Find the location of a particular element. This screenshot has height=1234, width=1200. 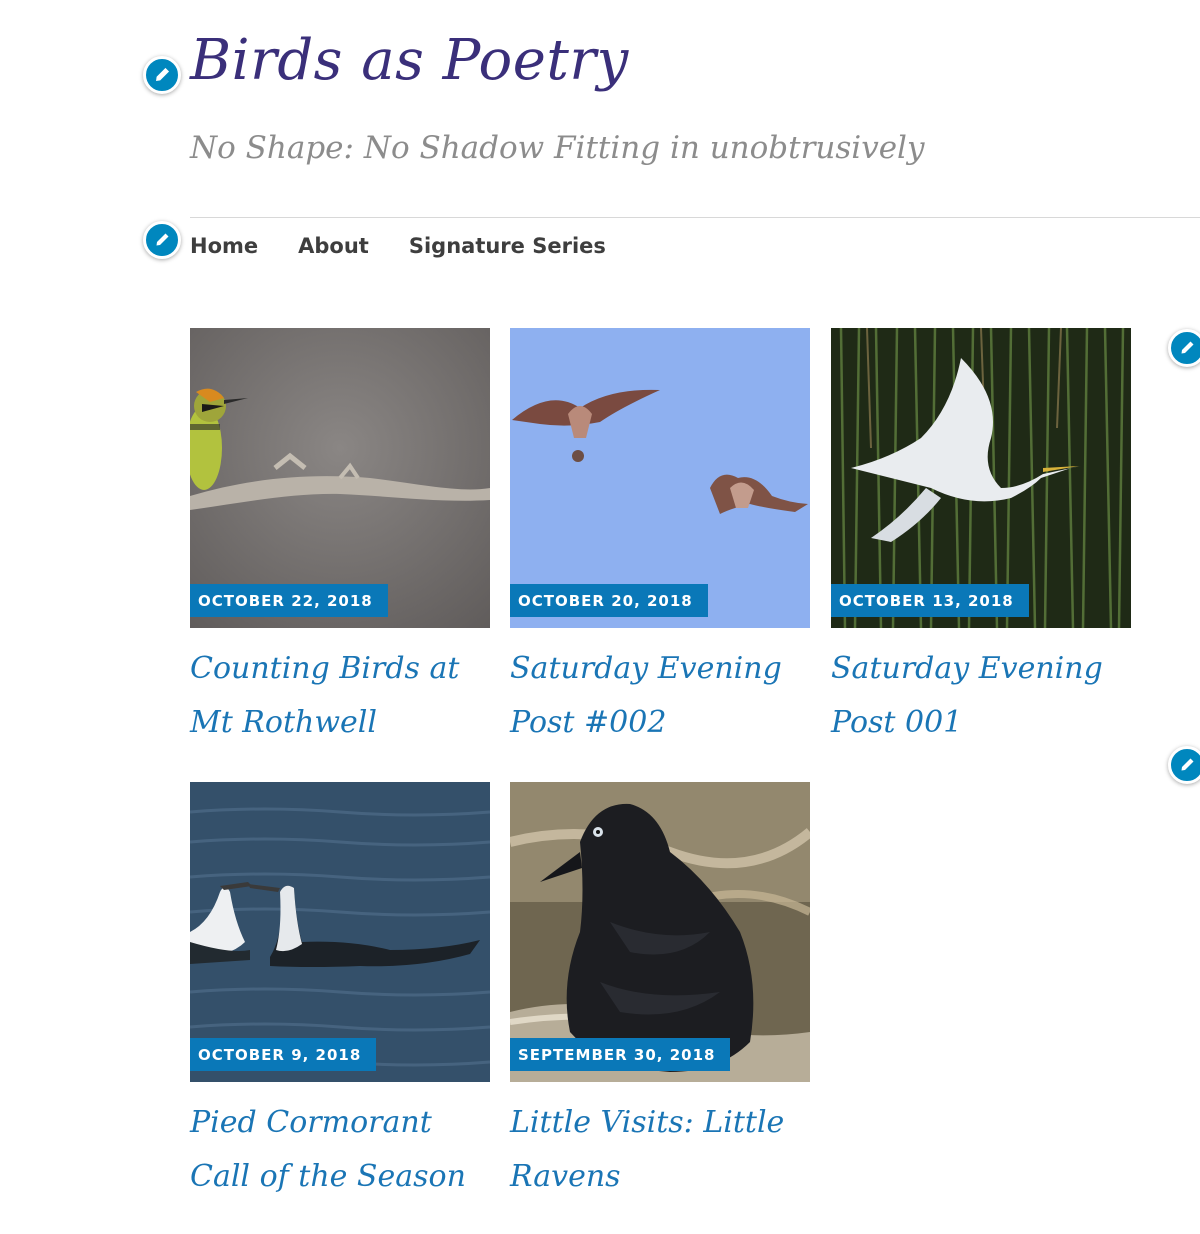

post-title: Counting Birds at Mt Rothwell is located at coordinates (340, 696).